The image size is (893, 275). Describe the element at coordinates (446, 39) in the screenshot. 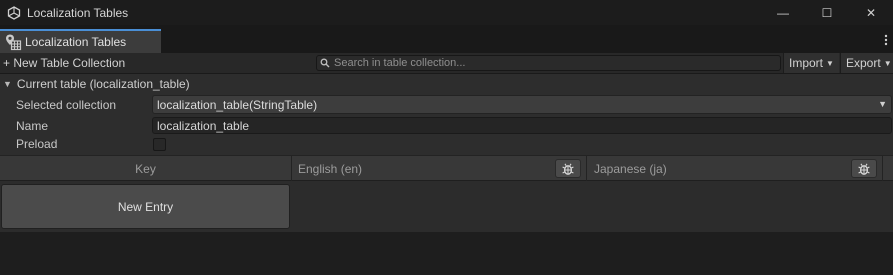

I see `tab-strip: Localization Tables` at that location.